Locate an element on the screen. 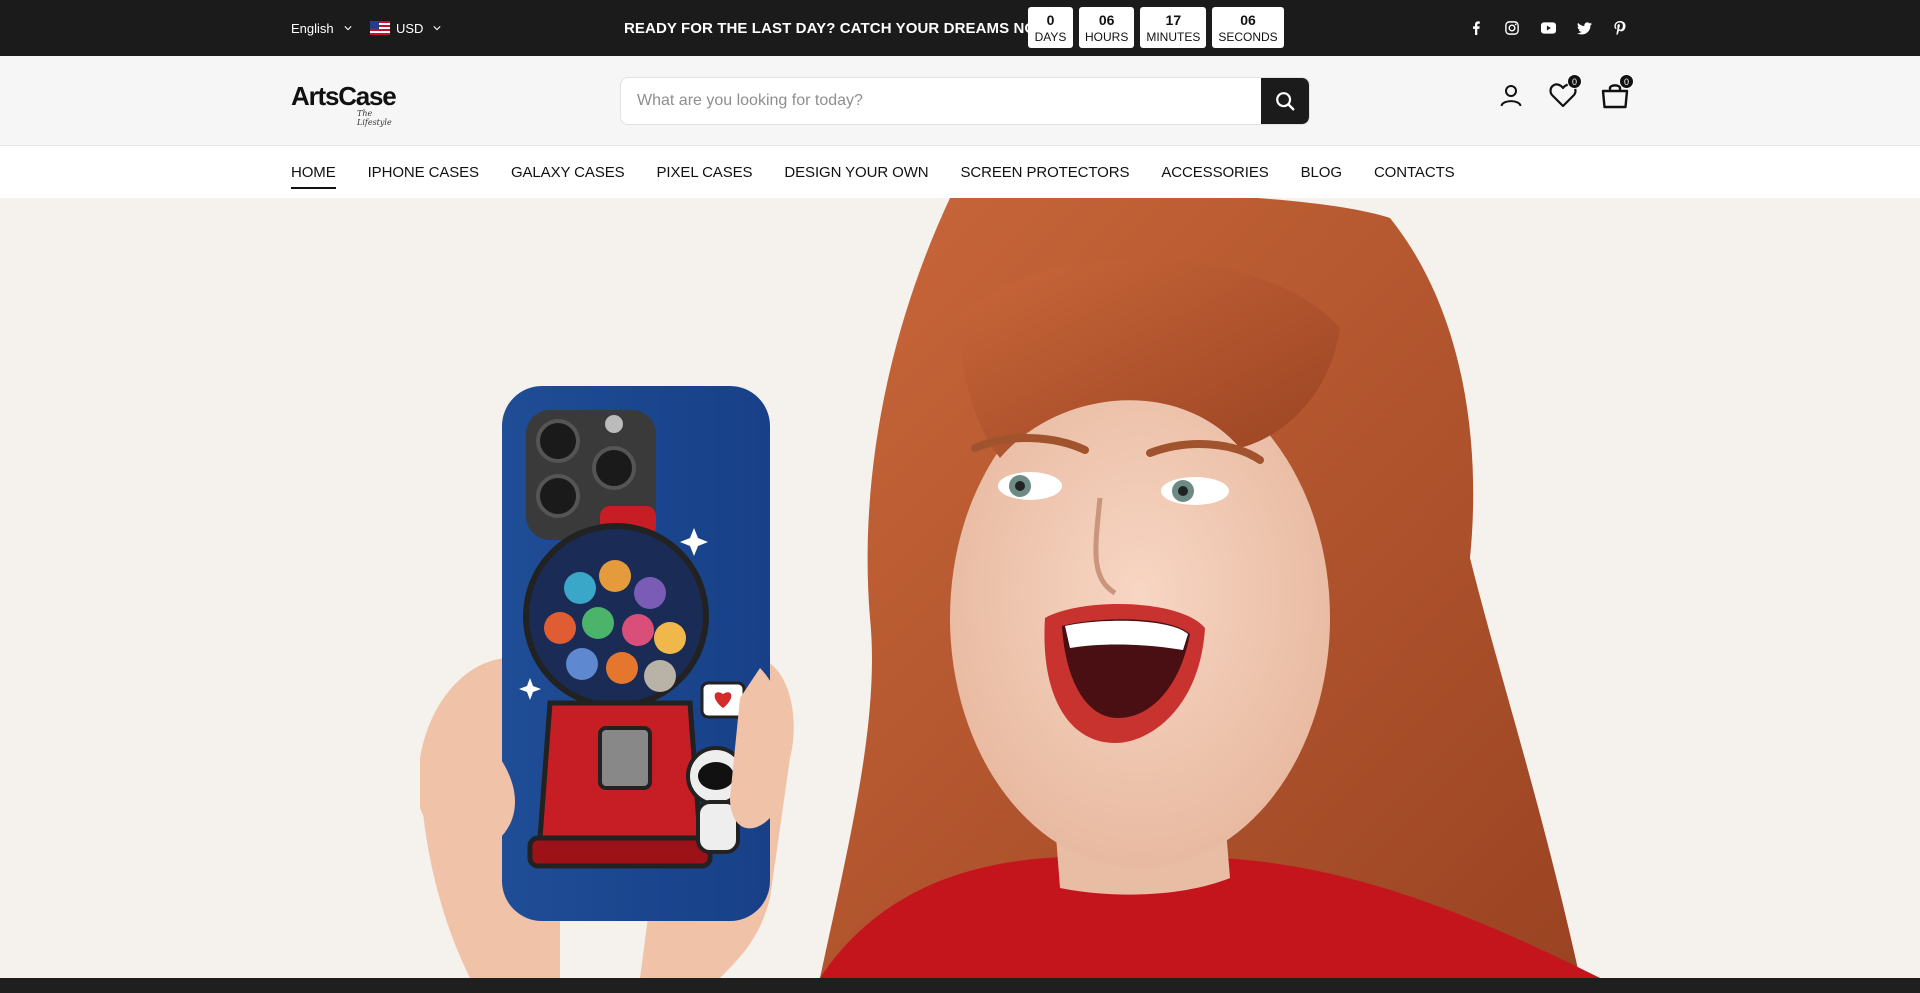  site-header: ArtsCase The Lifestyle 0 0 is located at coordinates (960, 101).